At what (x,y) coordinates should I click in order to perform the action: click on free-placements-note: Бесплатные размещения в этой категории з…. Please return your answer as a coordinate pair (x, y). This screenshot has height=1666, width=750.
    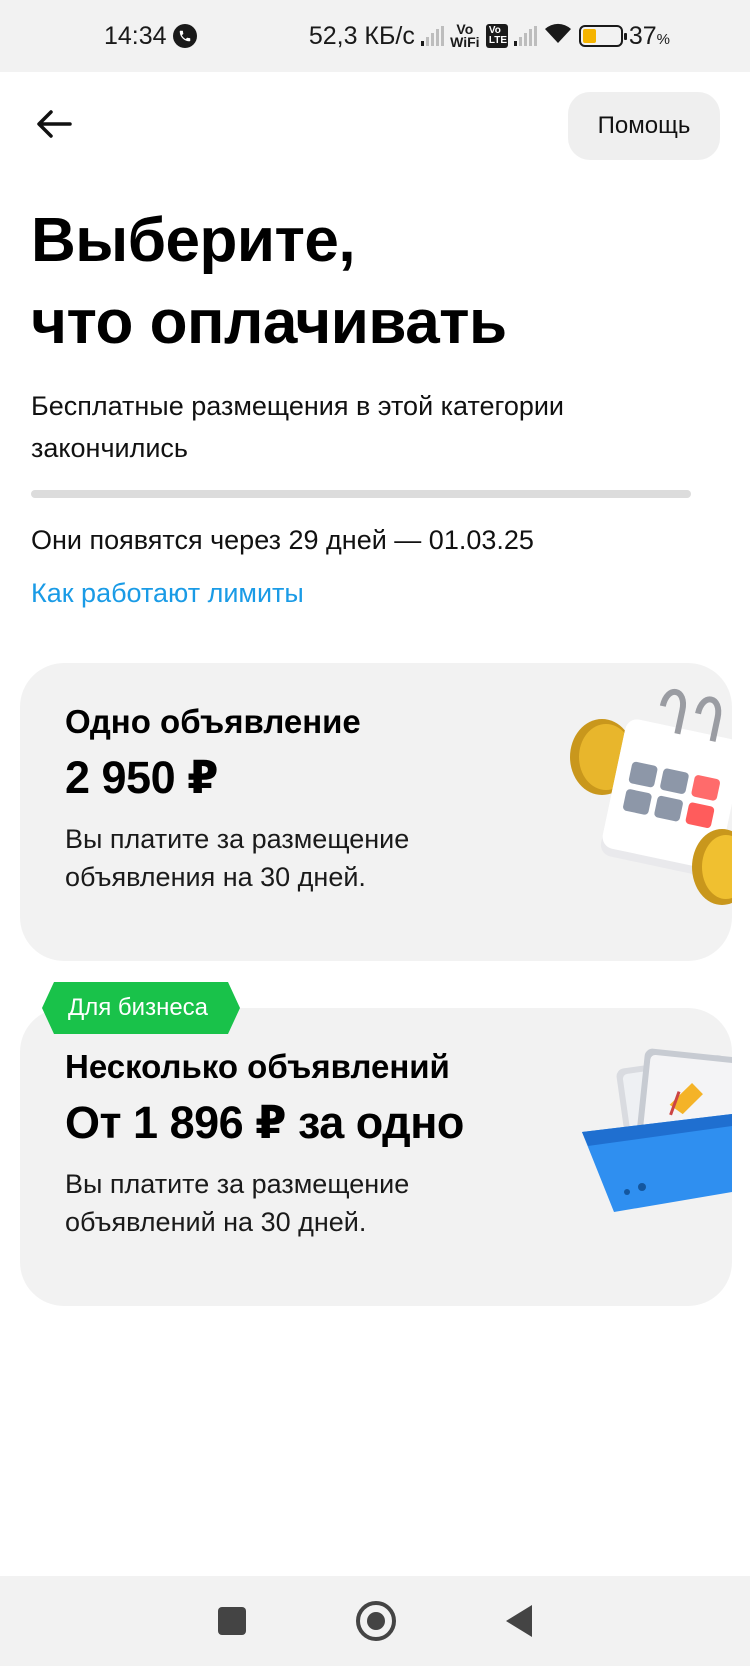
    Looking at the image, I should click on (298, 427).